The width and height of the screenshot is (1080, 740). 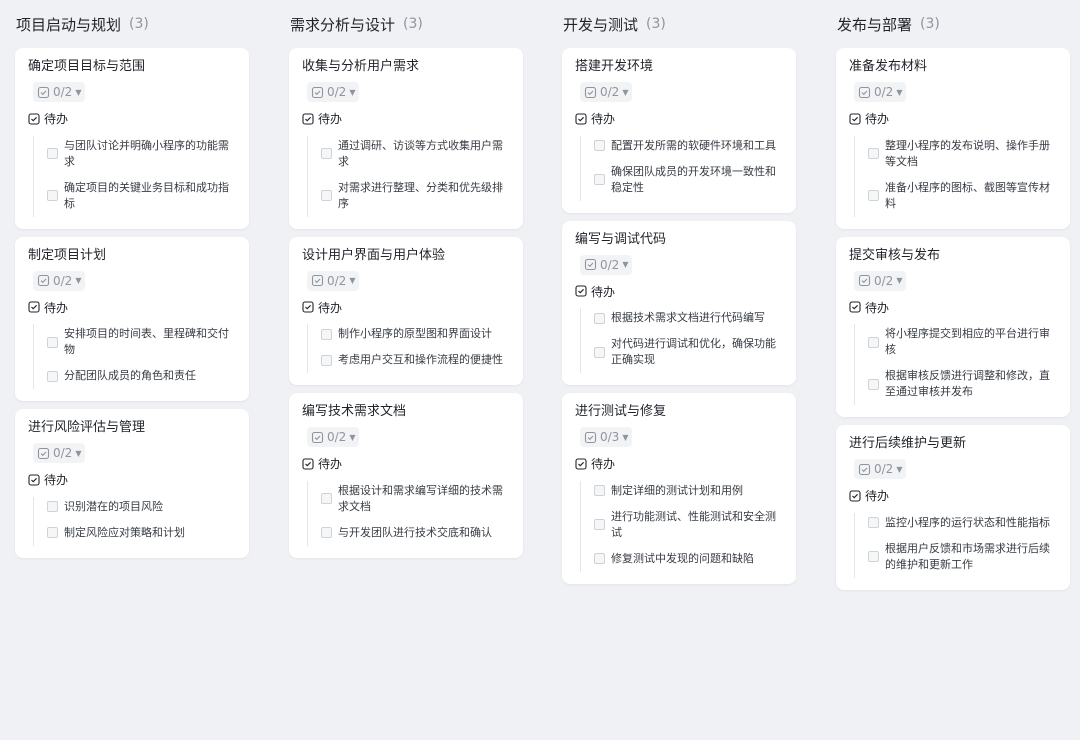 What do you see at coordinates (930, 24) in the screenshot?
I see `column-count: (3)` at bounding box center [930, 24].